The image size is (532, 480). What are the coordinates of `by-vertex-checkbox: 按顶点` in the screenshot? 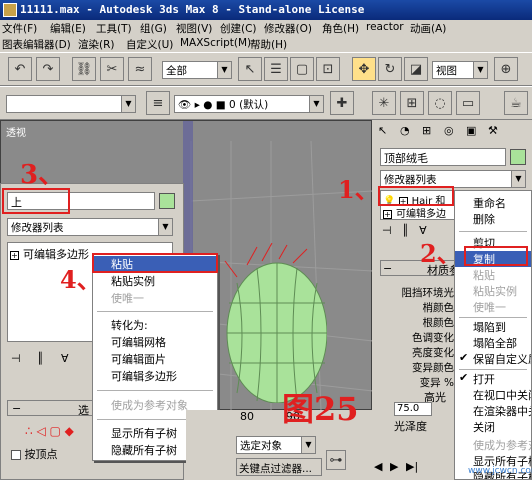 It's located at (34, 454).